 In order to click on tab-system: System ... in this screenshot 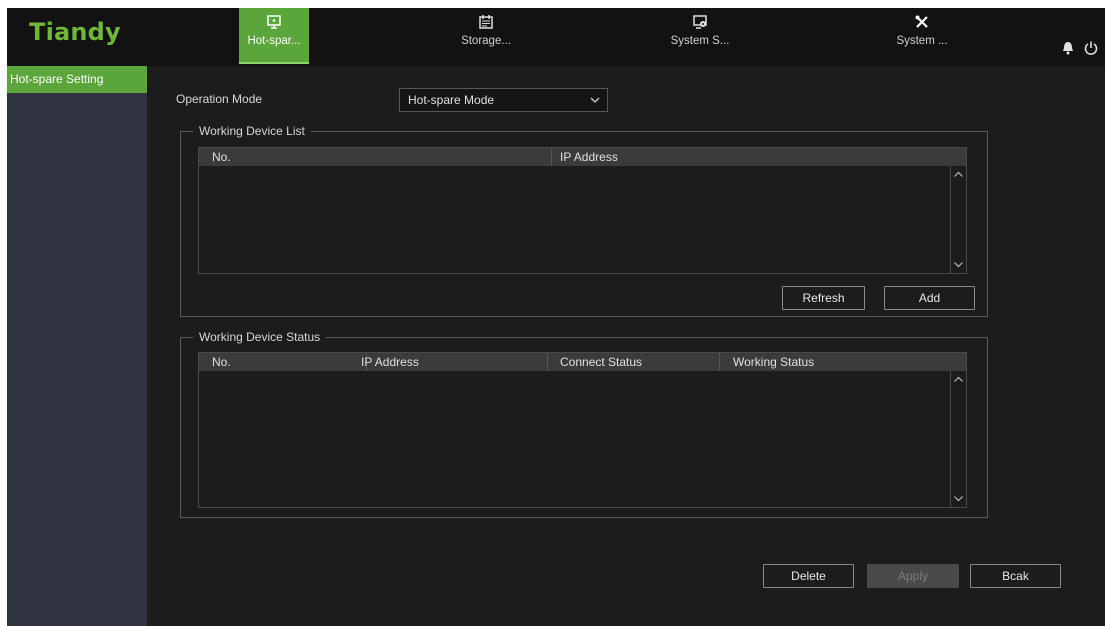, I will do `click(922, 36)`.